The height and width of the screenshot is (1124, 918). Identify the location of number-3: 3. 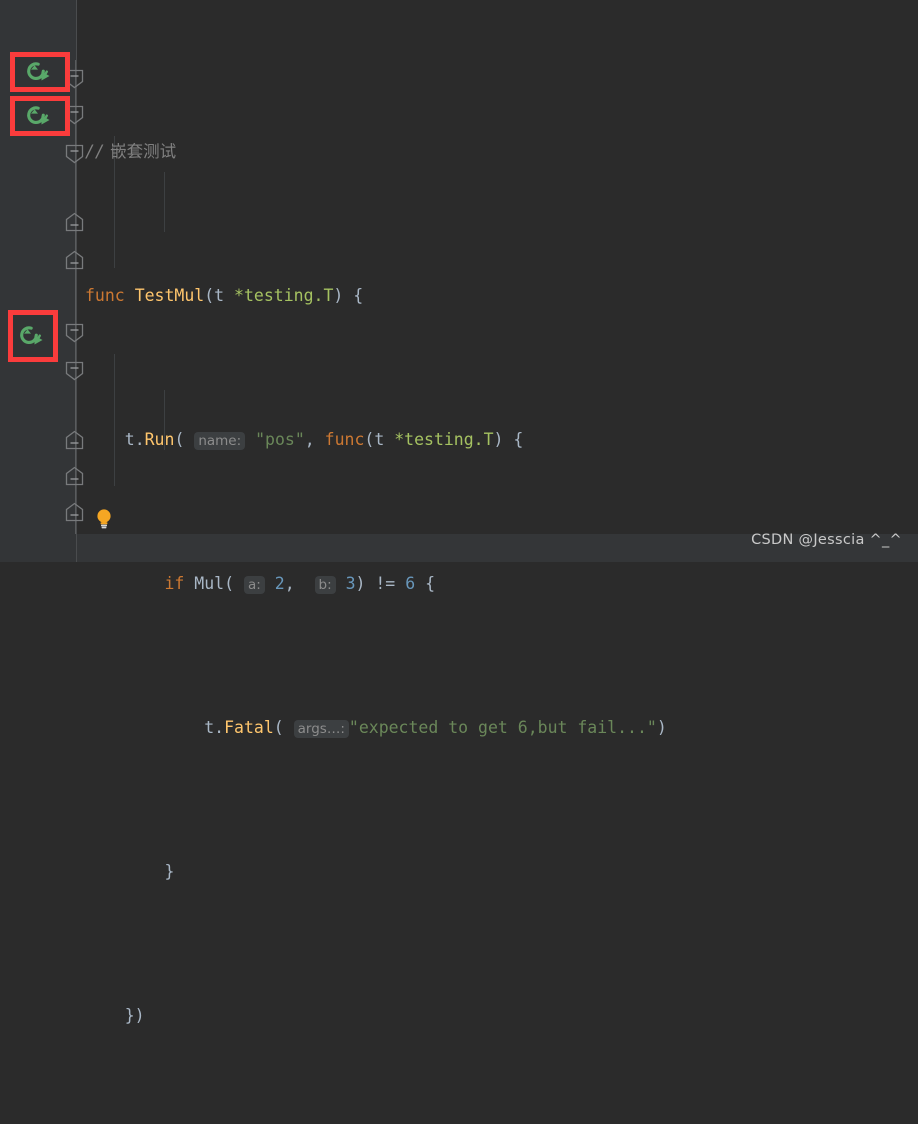
(350, 583).